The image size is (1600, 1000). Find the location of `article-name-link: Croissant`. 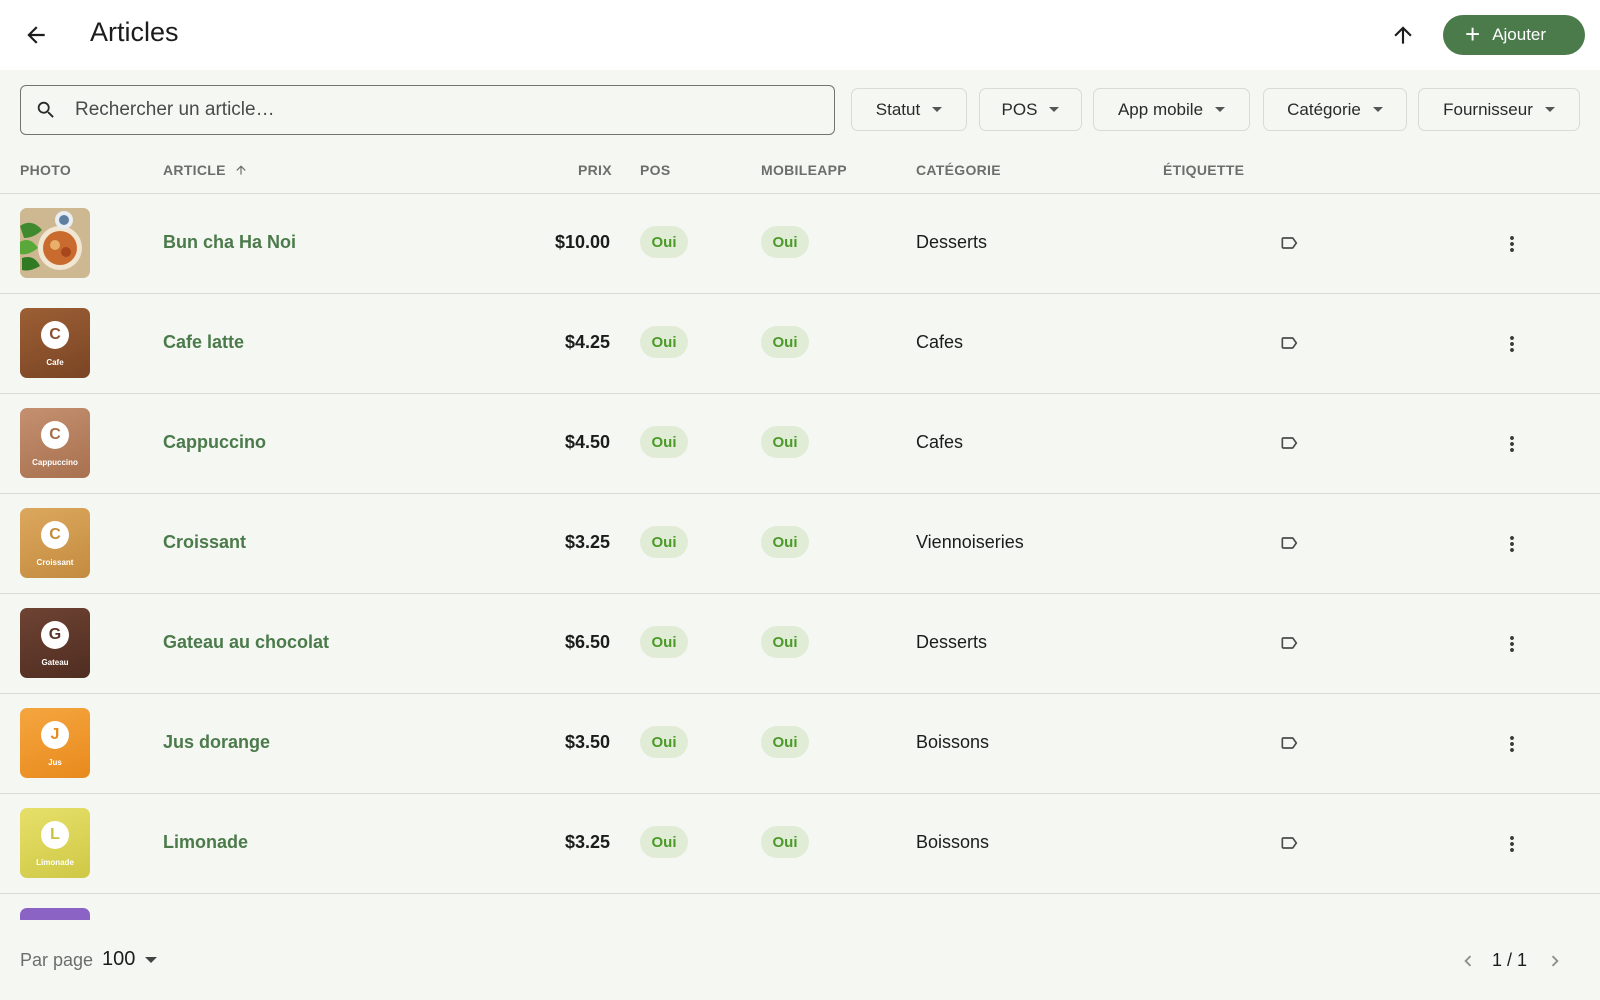

article-name-link: Croissant is located at coordinates (204, 542).